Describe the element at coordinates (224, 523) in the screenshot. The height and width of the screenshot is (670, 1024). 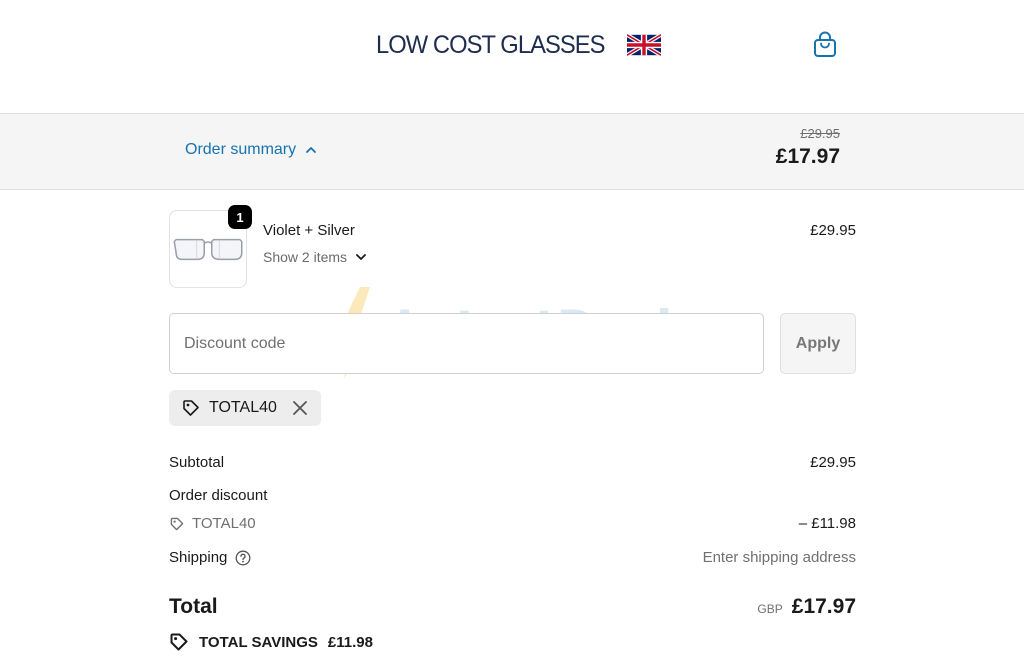
I see `discount-code-text: TOTAL40` at that location.